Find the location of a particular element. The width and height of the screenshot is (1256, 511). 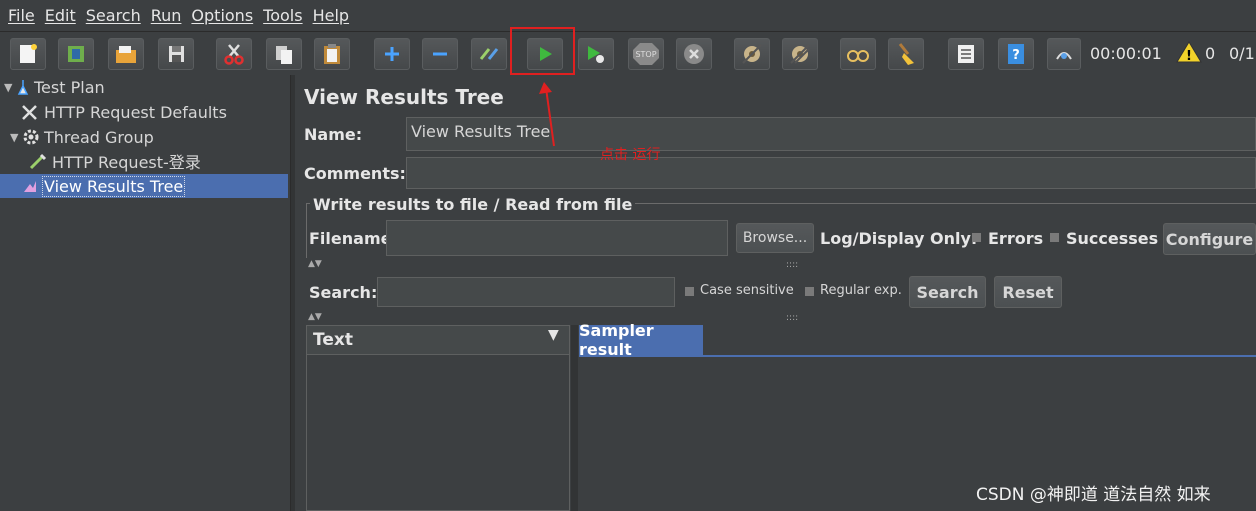

new-button is located at coordinates (28, 54).